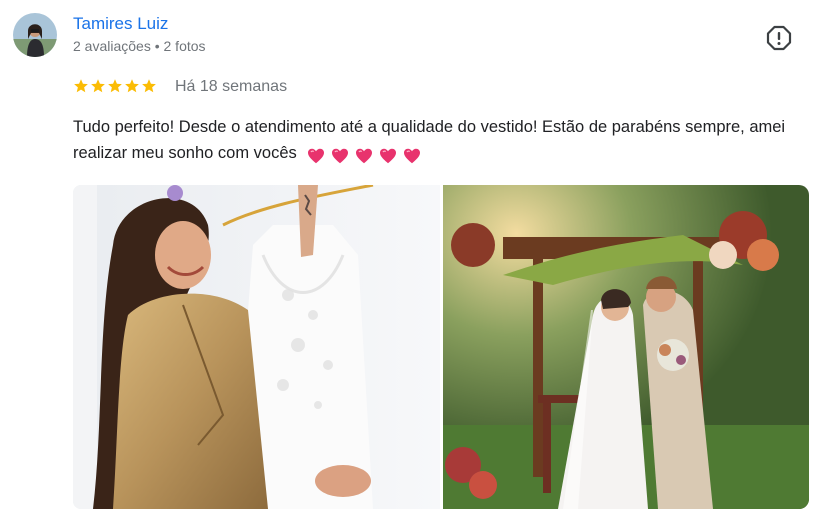 Image resolution: width=834 pixels, height=522 pixels. I want to click on reviewer-avatar, so click(35, 35).